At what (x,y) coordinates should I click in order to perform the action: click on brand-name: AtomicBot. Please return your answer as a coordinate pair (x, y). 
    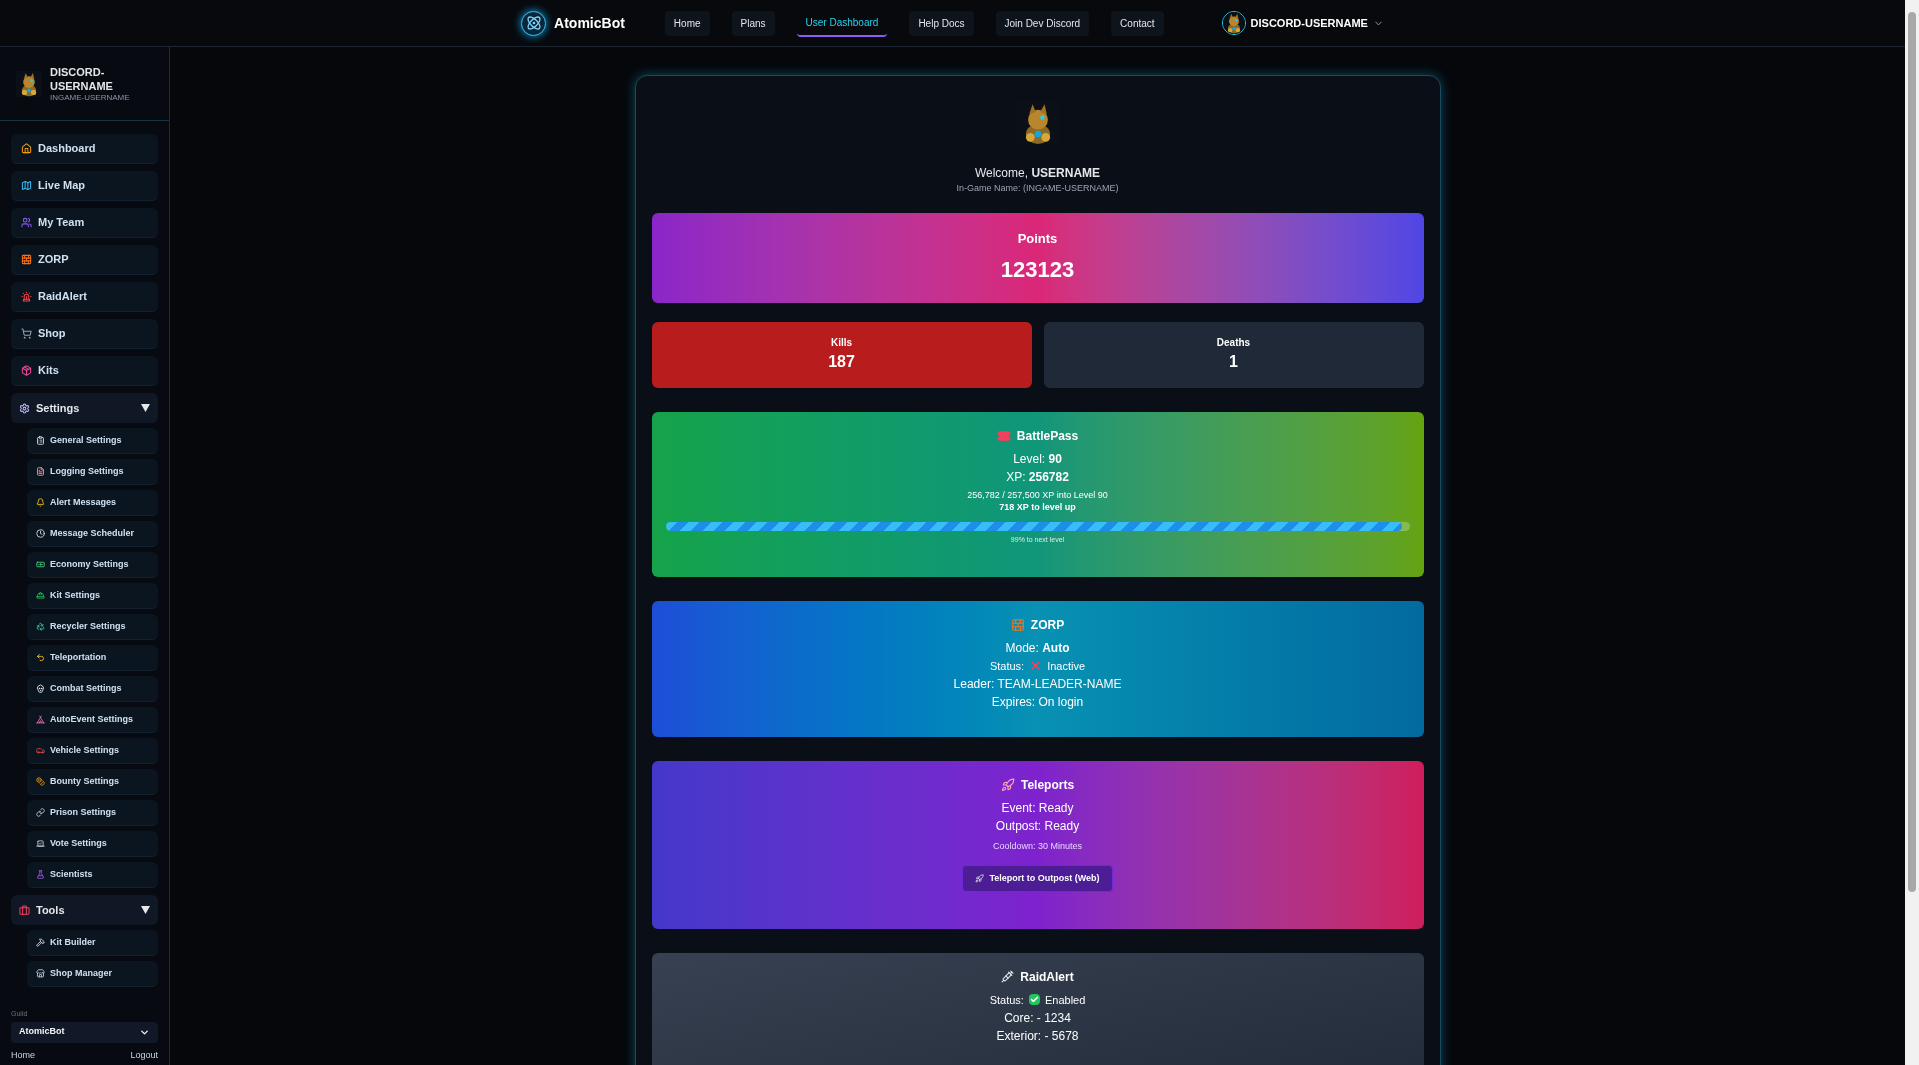
    Looking at the image, I should click on (589, 23).